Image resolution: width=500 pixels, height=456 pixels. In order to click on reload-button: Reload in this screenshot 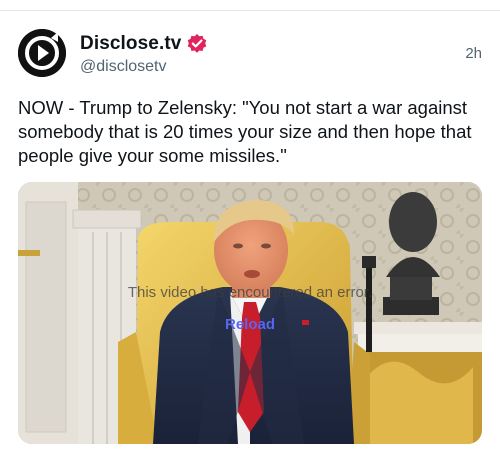, I will do `click(250, 324)`.